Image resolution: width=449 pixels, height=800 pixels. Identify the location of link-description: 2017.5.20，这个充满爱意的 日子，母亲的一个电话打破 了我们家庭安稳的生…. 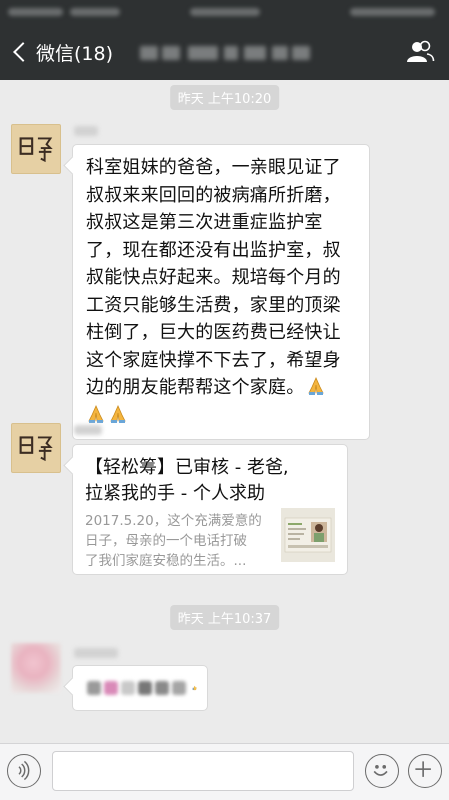
(182, 541).